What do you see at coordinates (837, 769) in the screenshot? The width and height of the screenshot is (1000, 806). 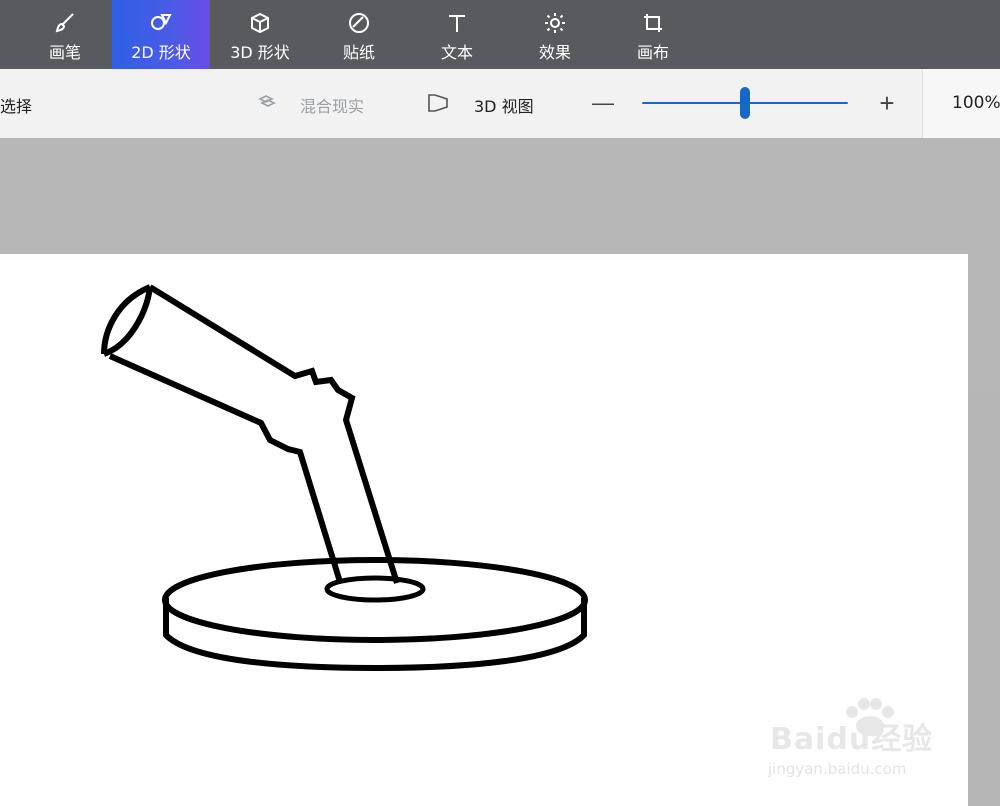 I see `watermark-domain: jingyan.baidu.com` at bounding box center [837, 769].